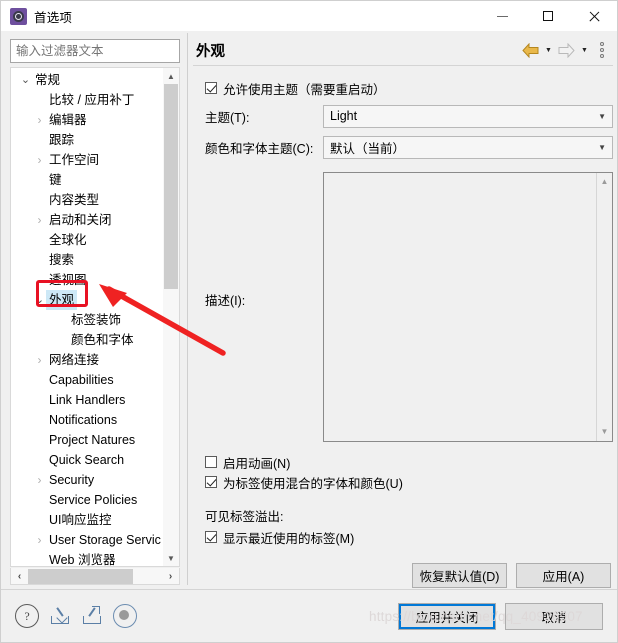 Image resolution: width=618 pixels, height=643 pixels. What do you see at coordinates (18, 16) in the screenshot?
I see `preferences-gear-icon` at bounding box center [18, 16].